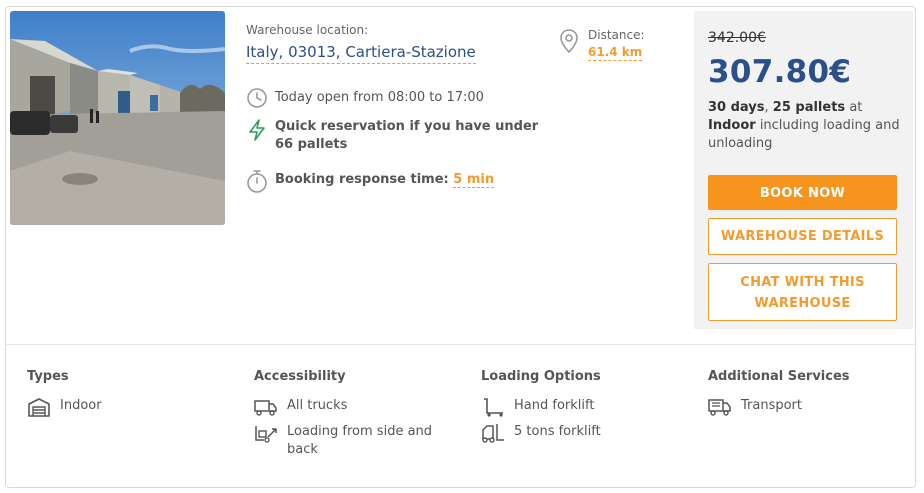 This screenshot has width=924, height=493. What do you see at coordinates (802, 292) in the screenshot?
I see `chat-warehouse-button: CHAT WITH THIS WAREHOUSE` at bounding box center [802, 292].